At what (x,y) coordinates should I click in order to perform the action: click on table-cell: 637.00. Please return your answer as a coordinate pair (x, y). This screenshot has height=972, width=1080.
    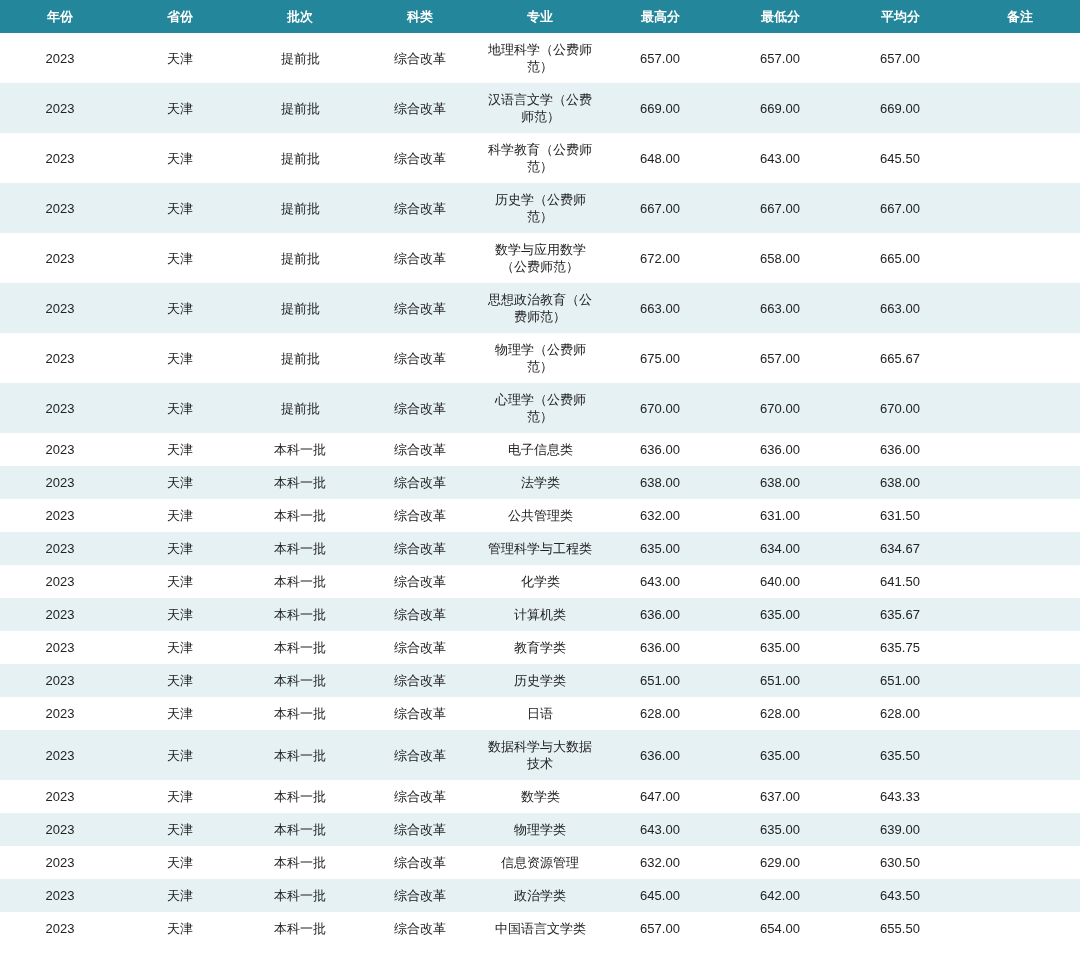
    Looking at the image, I should click on (780, 796).